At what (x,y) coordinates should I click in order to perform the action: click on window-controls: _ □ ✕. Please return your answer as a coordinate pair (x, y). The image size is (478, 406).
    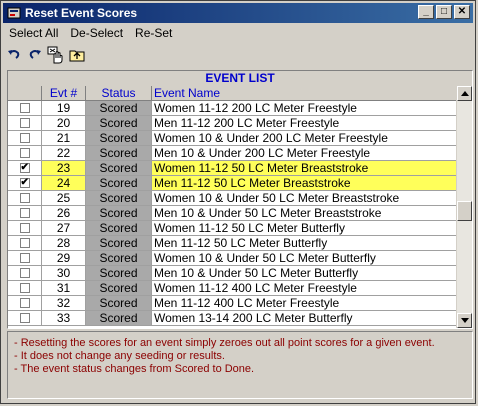
    Looking at the image, I should click on (443, 12).